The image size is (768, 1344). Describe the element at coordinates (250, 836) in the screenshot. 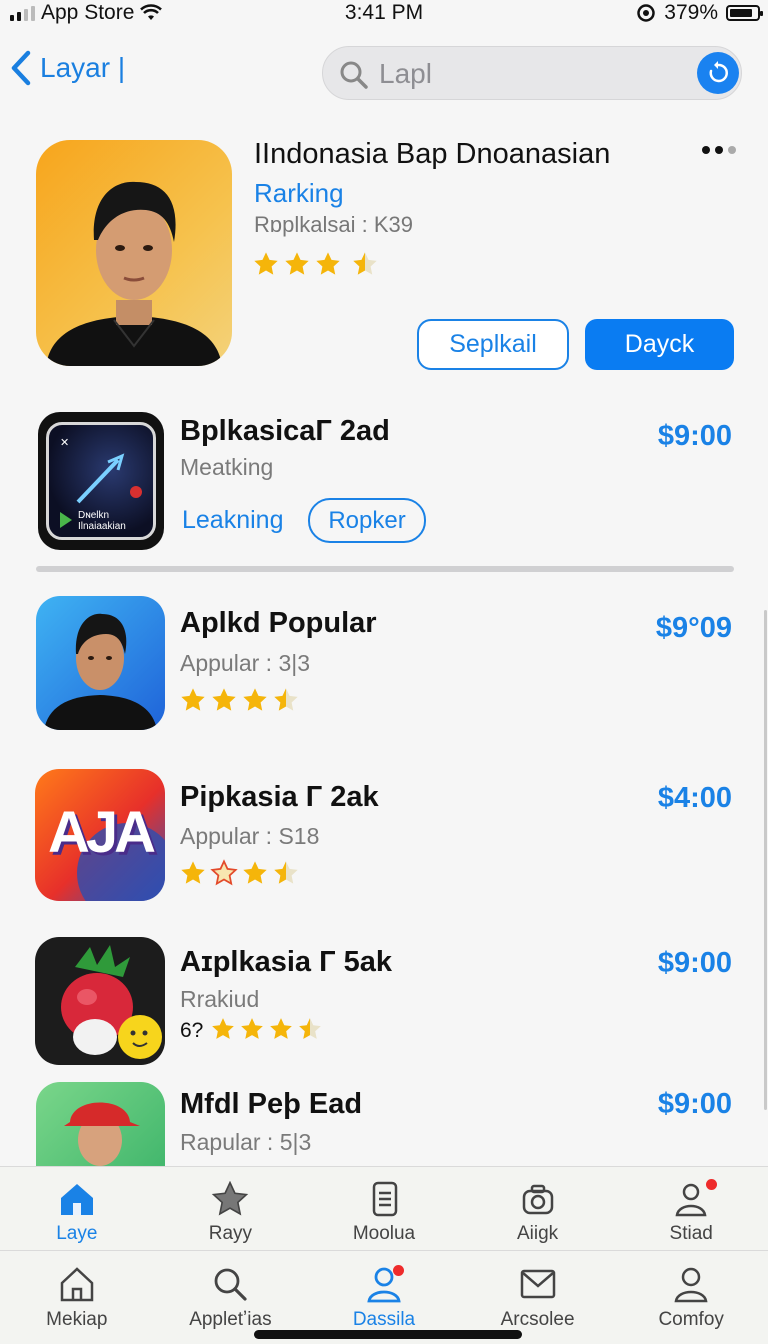

I see `list-item-meta: Appular : S18` at that location.